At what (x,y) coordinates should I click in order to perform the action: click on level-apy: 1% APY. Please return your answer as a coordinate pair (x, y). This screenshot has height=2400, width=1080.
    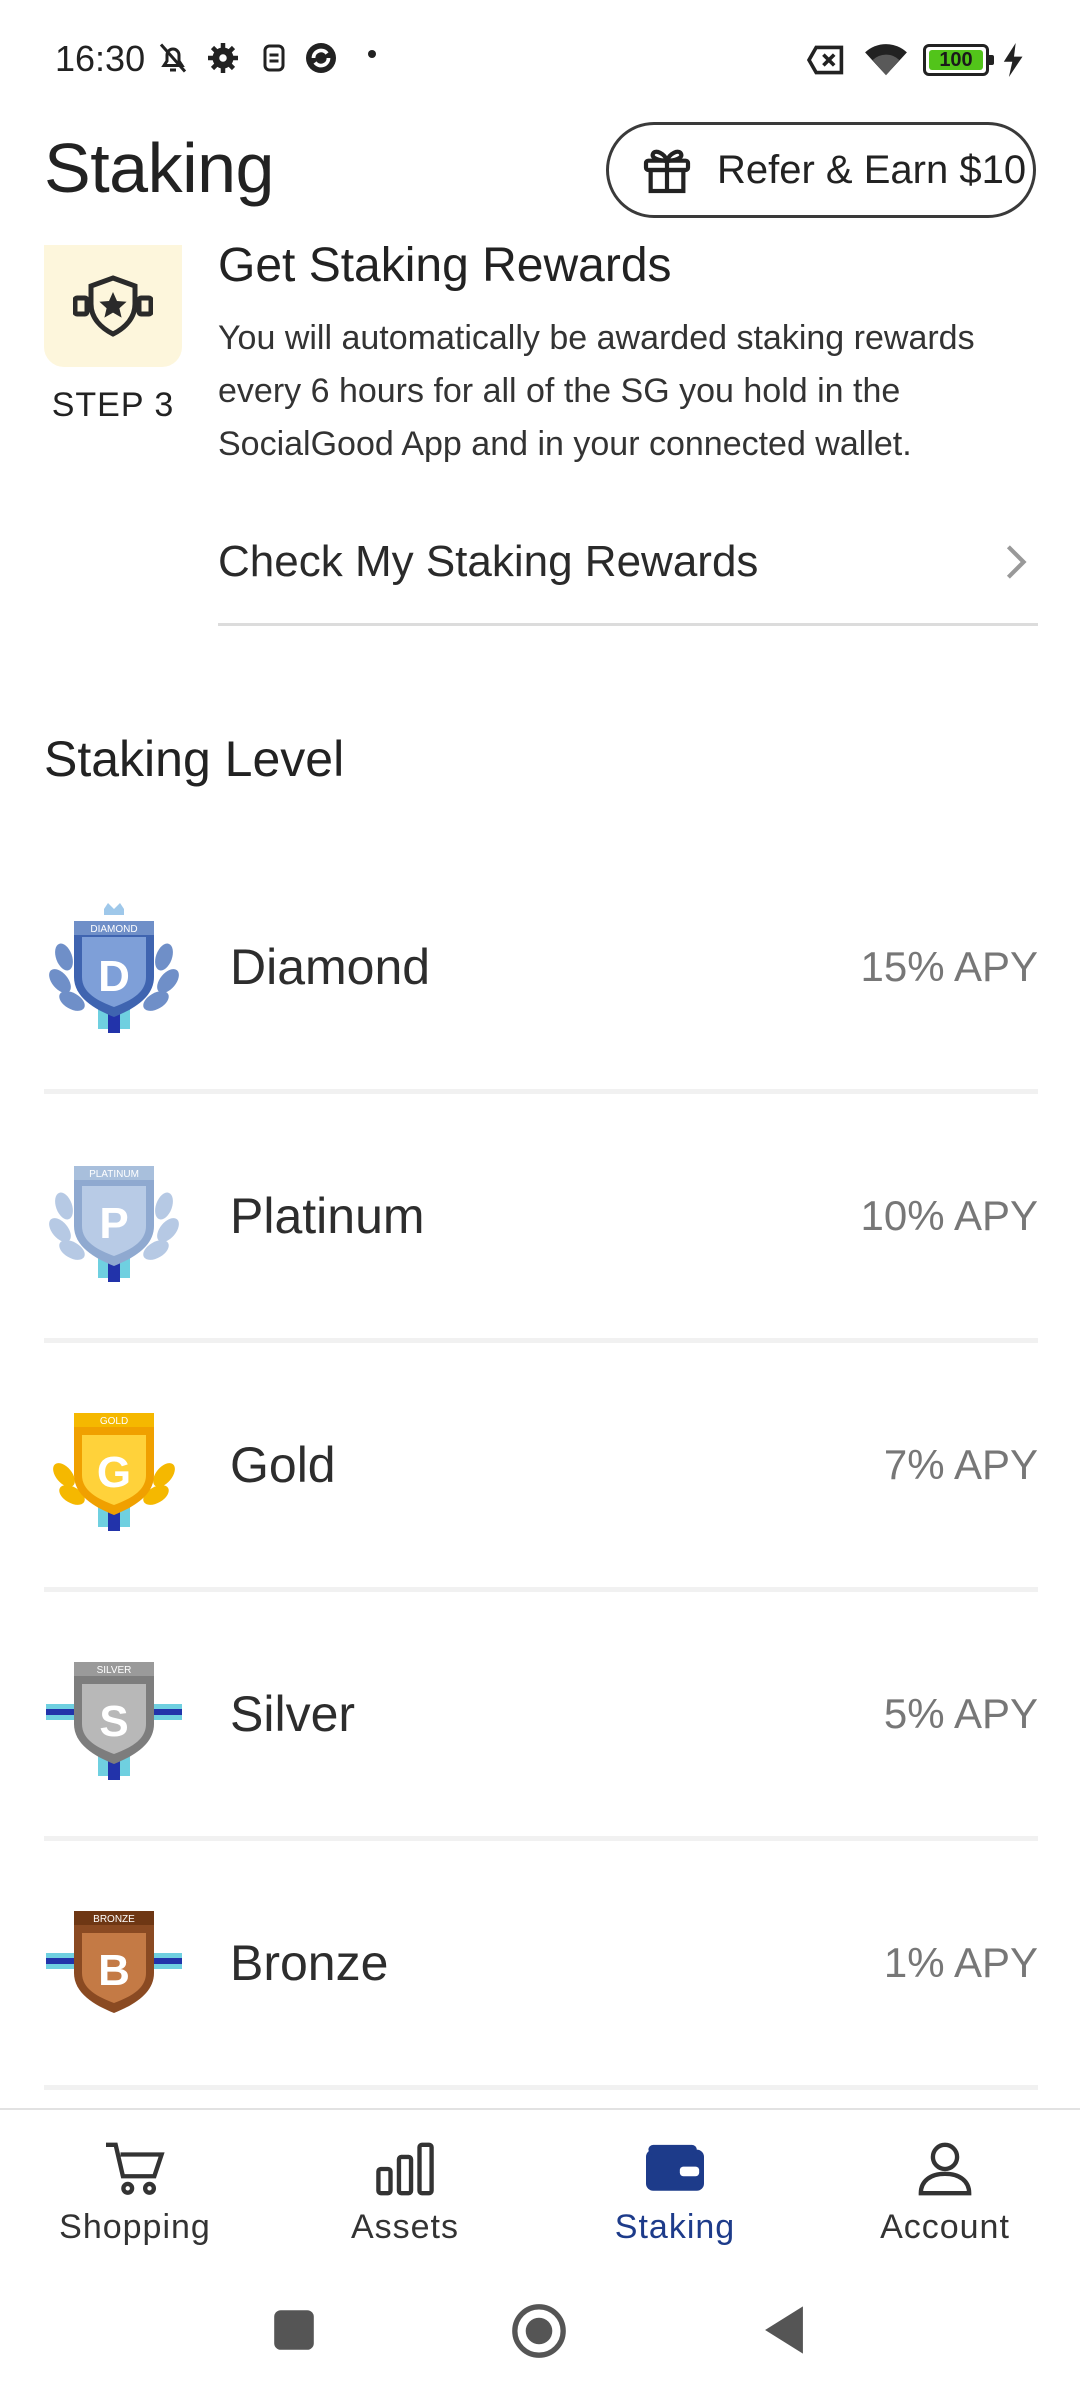
    Looking at the image, I should click on (960, 1962).